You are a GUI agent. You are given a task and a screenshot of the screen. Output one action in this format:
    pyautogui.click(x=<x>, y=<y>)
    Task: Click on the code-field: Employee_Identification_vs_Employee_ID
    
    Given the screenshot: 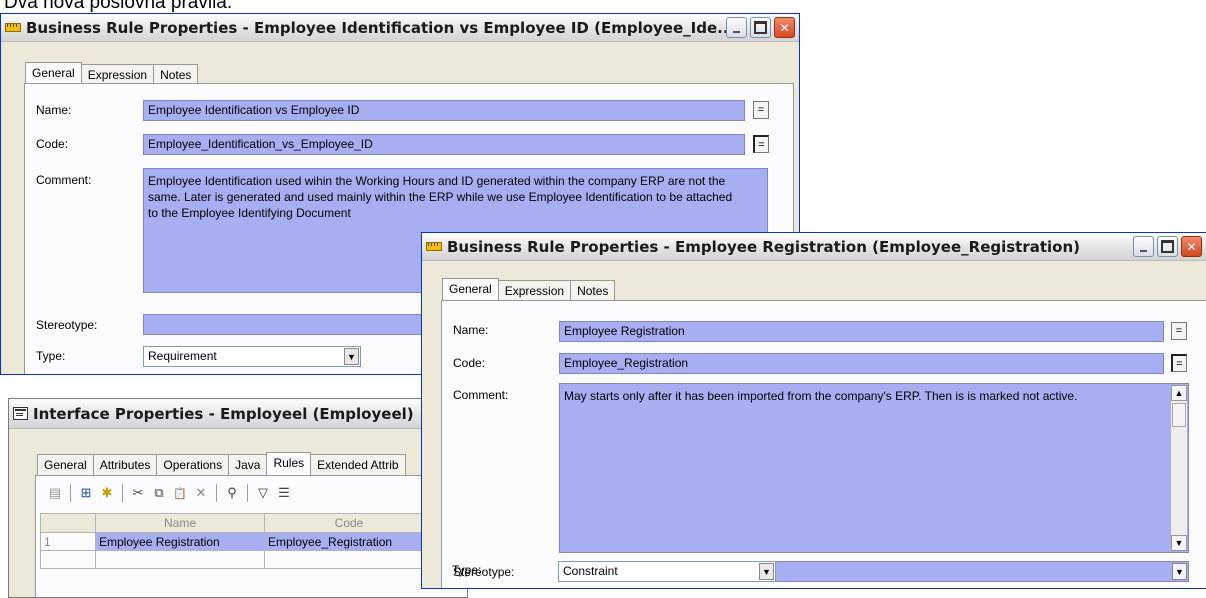 What is the action you would take?
    pyautogui.click(x=444, y=144)
    